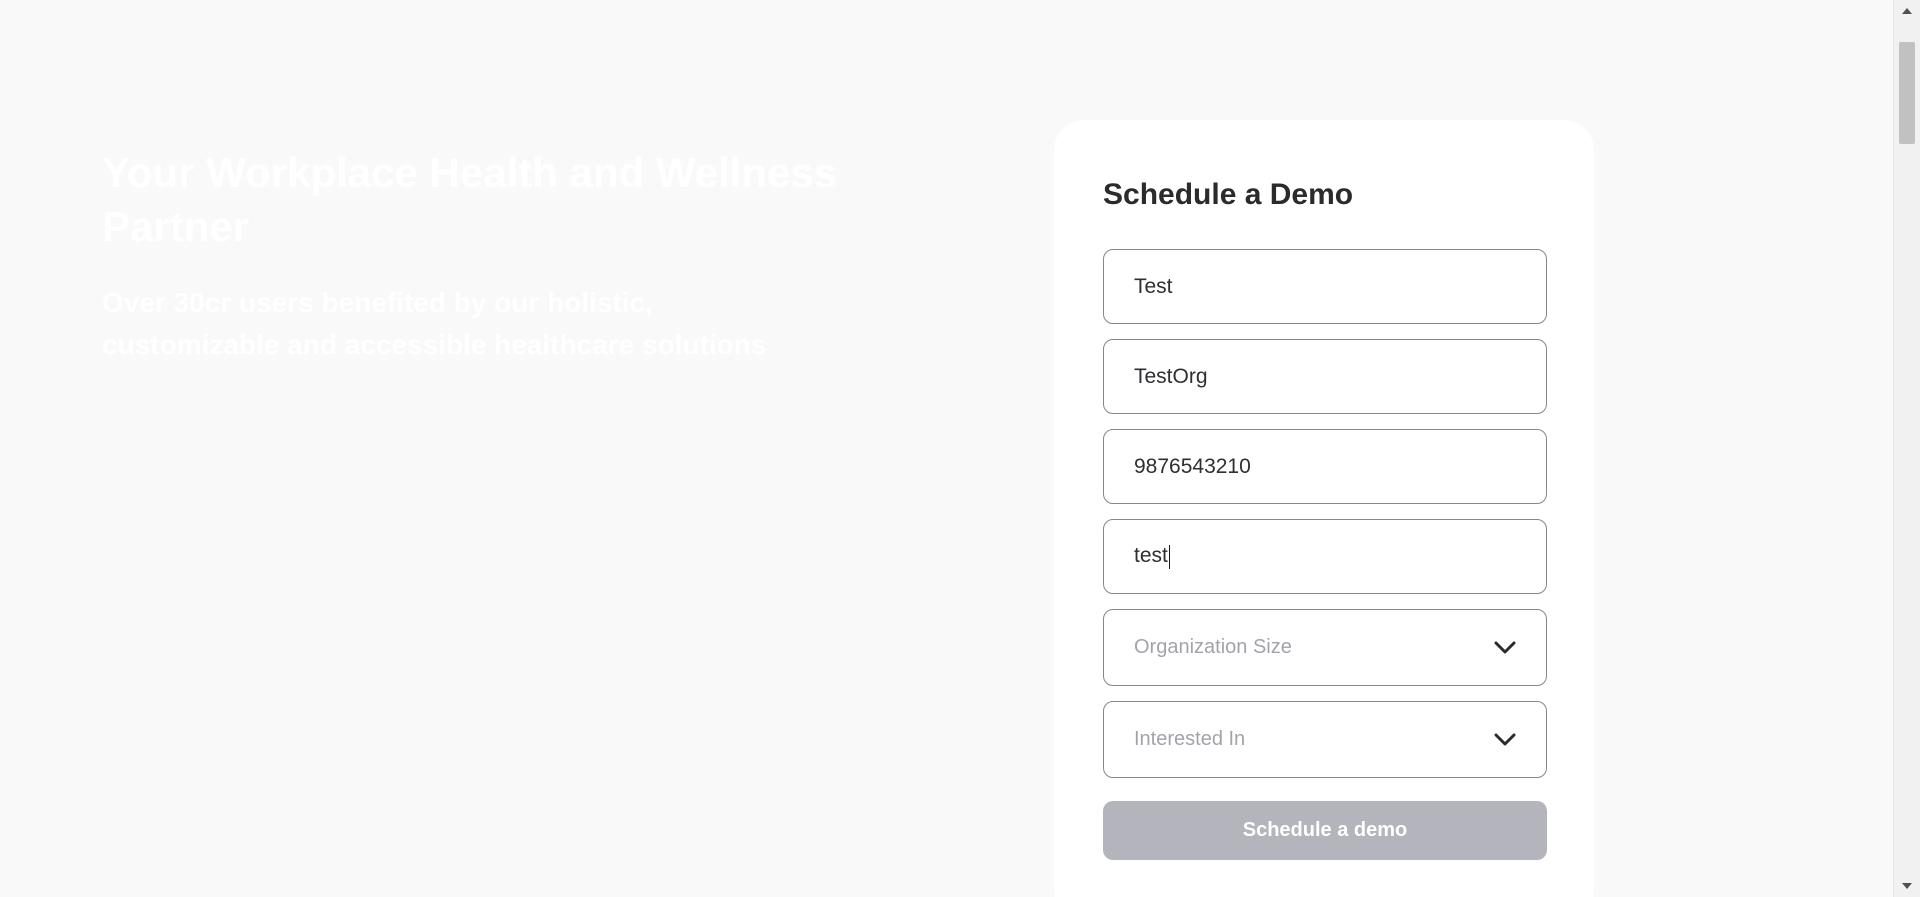  What do you see at coordinates (1192, 466) in the screenshot?
I see `phone-field-value: 9876543210` at bounding box center [1192, 466].